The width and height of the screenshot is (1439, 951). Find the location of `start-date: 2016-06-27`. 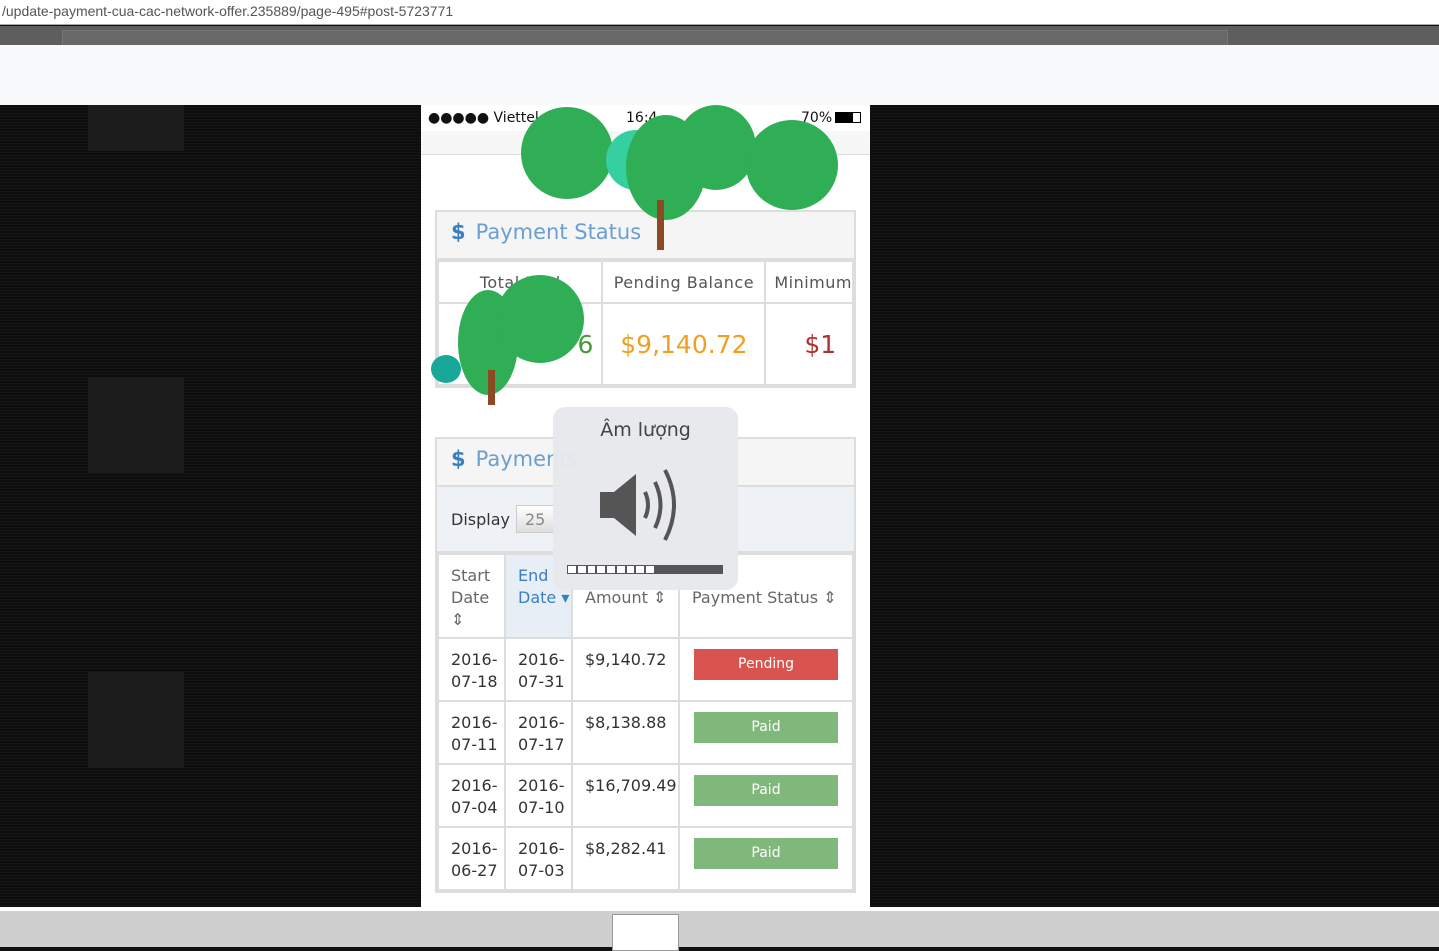

start-date: 2016-06-27 is located at coordinates (471, 858).